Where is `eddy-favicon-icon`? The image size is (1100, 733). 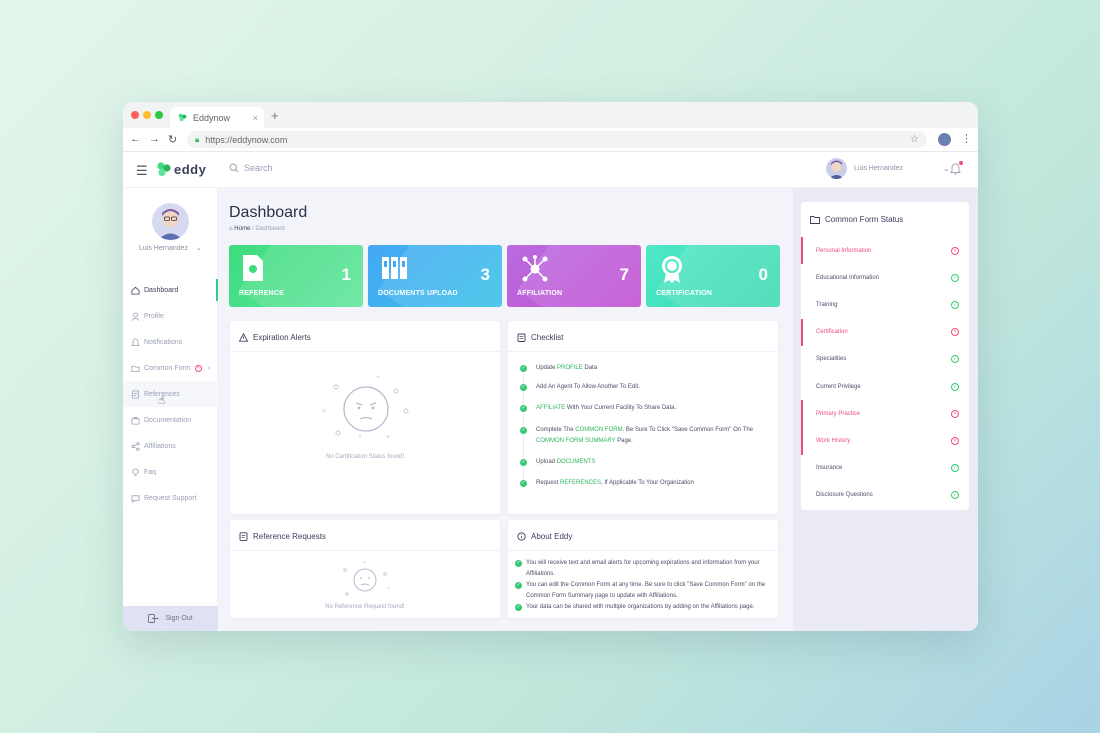 eddy-favicon-icon is located at coordinates (182, 117).